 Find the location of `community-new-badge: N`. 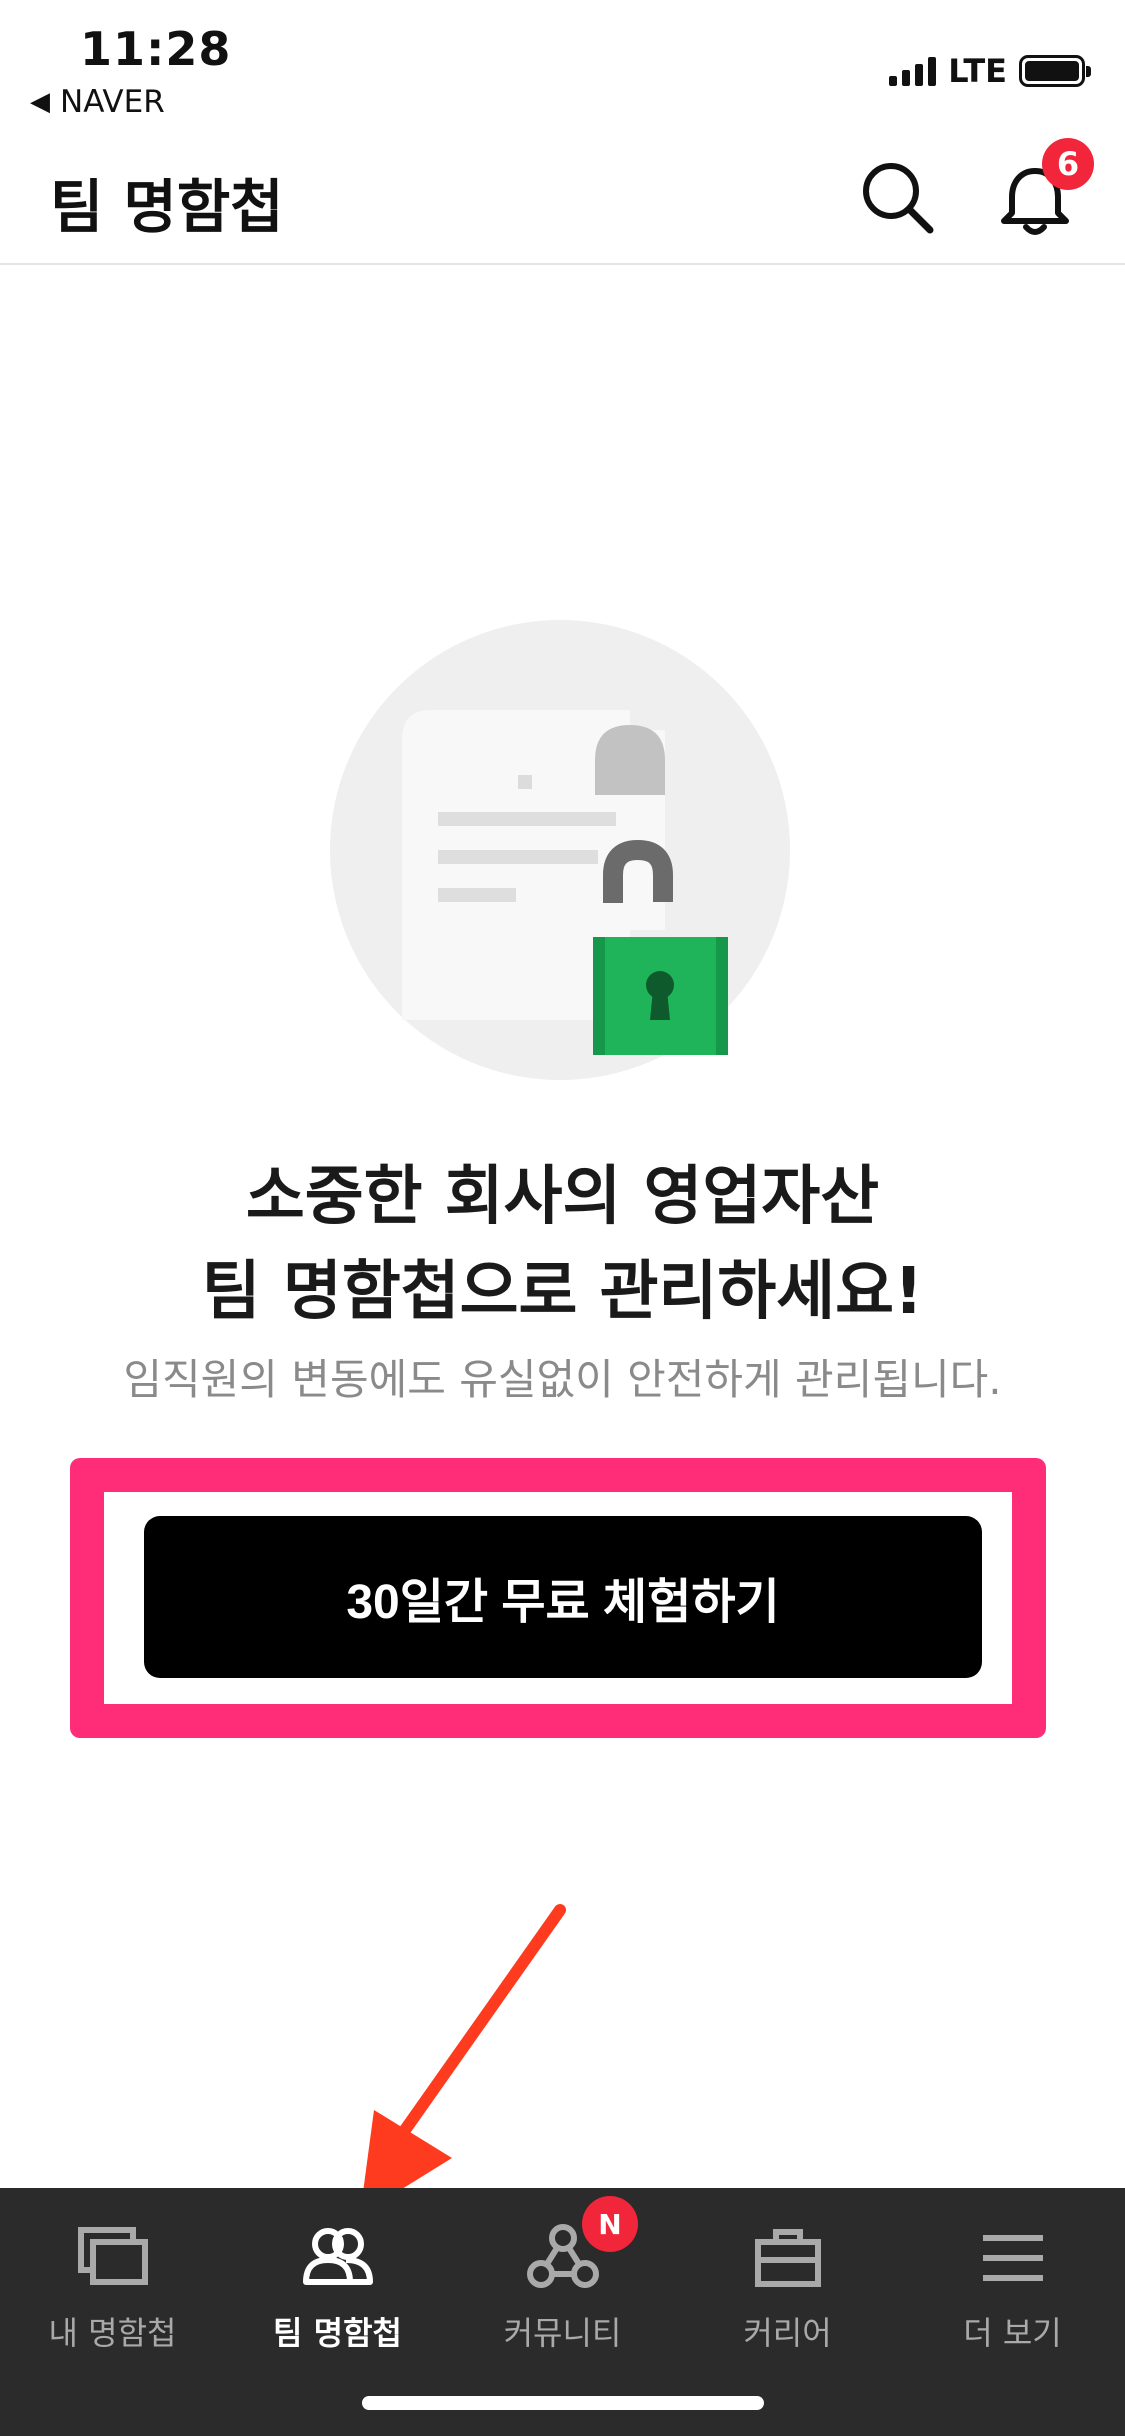

community-new-badge: N is located at coordinates (610, 2224).